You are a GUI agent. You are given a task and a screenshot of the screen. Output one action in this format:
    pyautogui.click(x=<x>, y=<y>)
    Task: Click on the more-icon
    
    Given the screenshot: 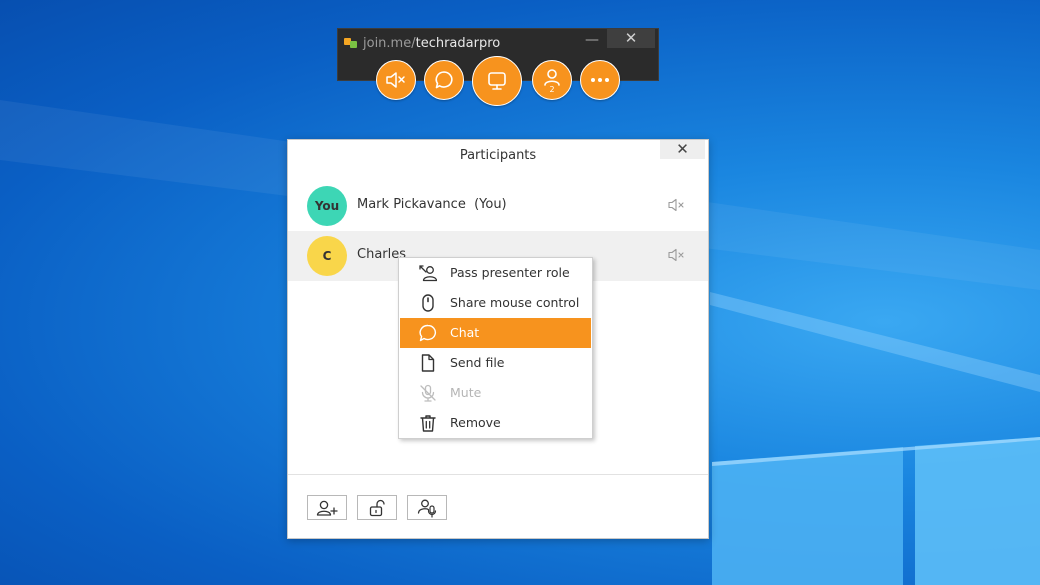 What is the action you would take?
    pyautogui.click(x=600, y=80)
    